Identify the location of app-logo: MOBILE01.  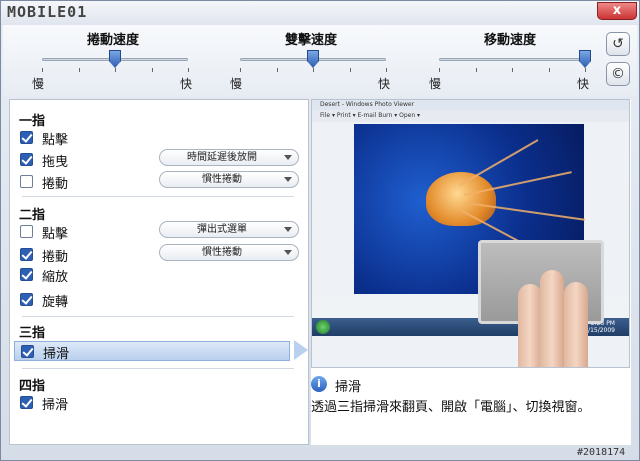
(47, 12).